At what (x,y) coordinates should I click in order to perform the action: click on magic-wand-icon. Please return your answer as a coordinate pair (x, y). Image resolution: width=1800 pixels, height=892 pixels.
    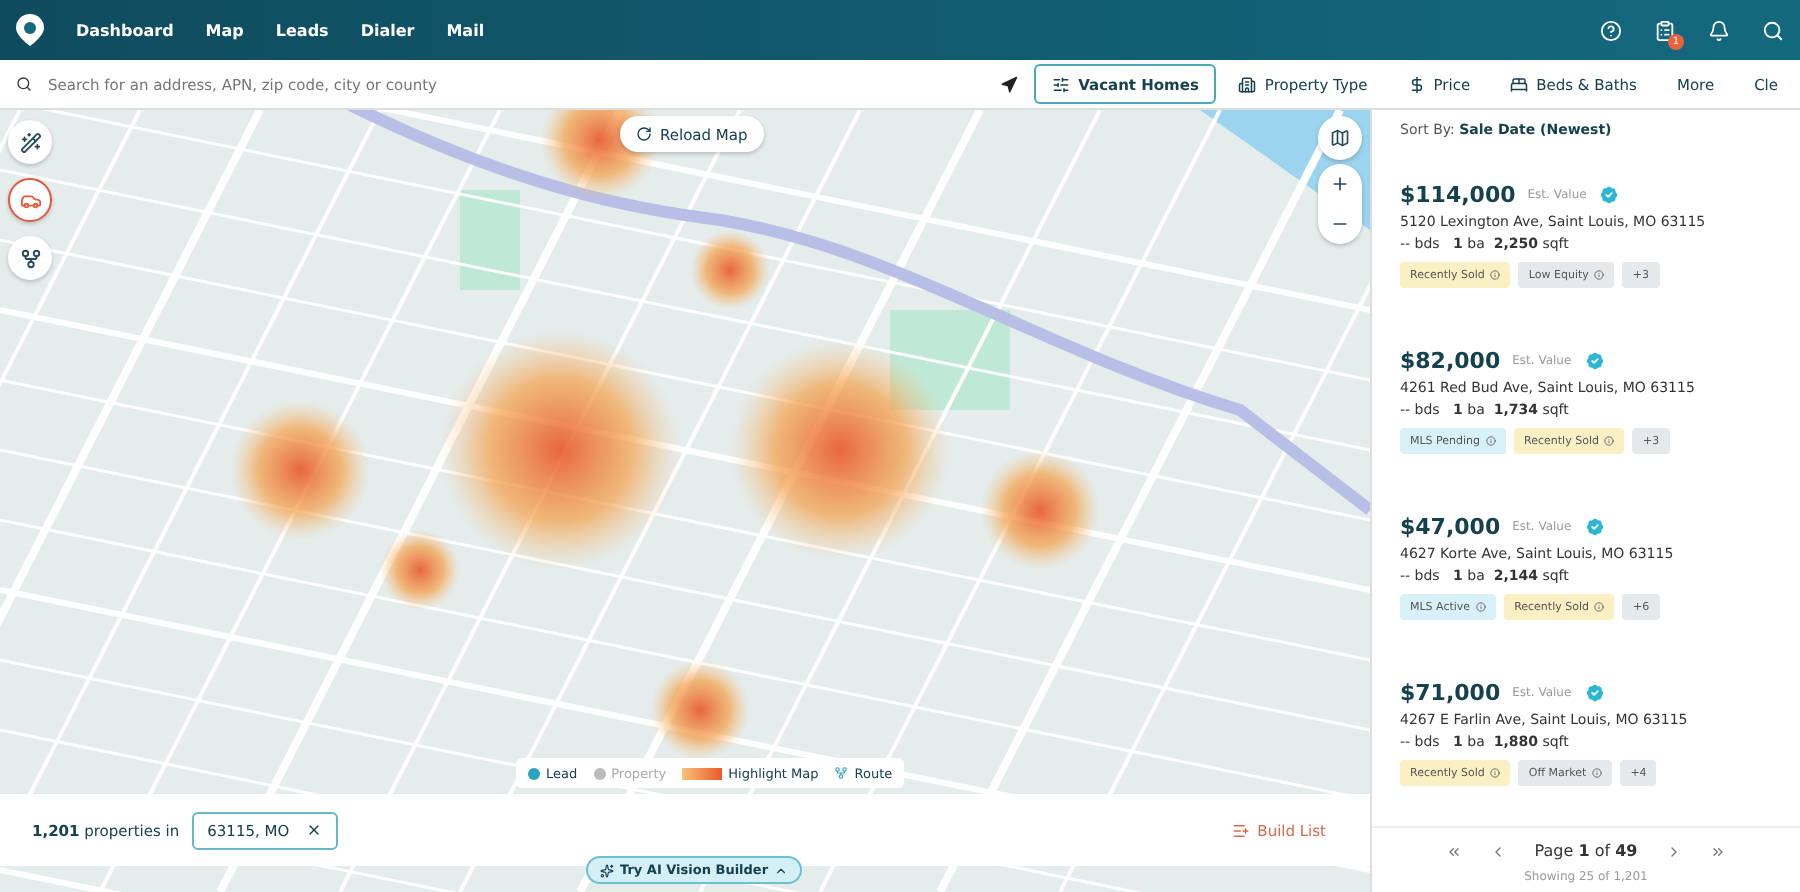
    Looking at the image, I should click on (30, 142).